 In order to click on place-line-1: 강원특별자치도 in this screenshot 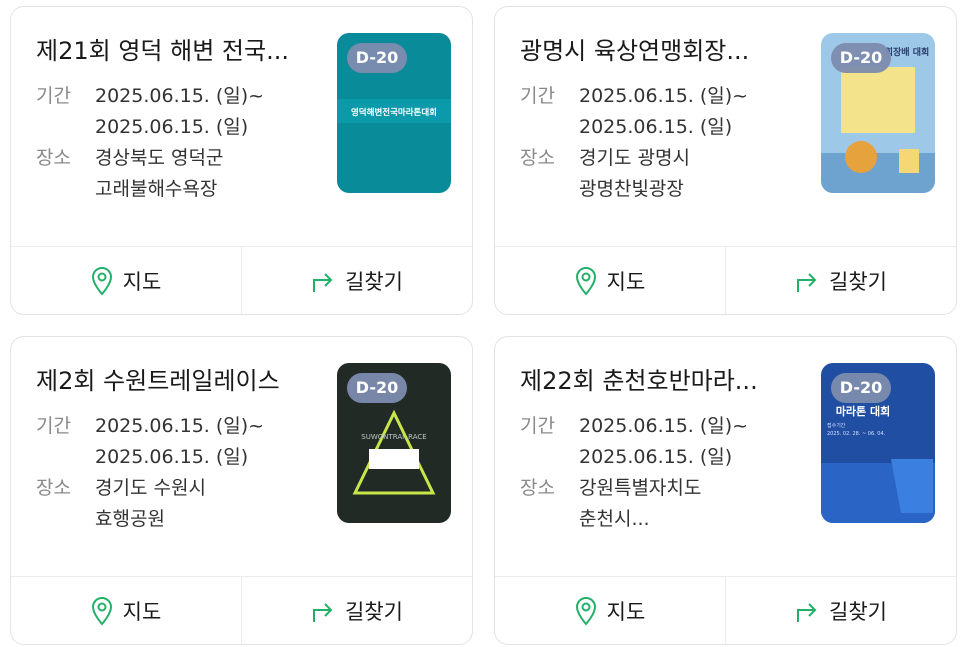, I will do `click(640, 488)`.